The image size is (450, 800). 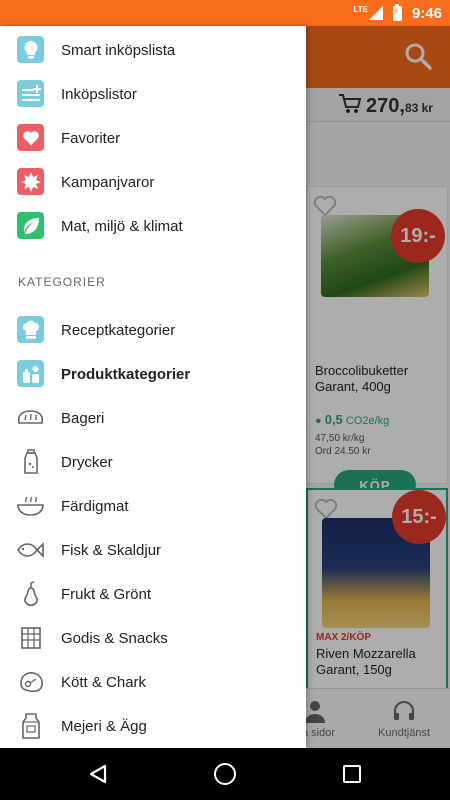 What do you see at coordinates (30, 505) in the screenshot?
I see `bowl-icon` at bounding box center [30, 505].